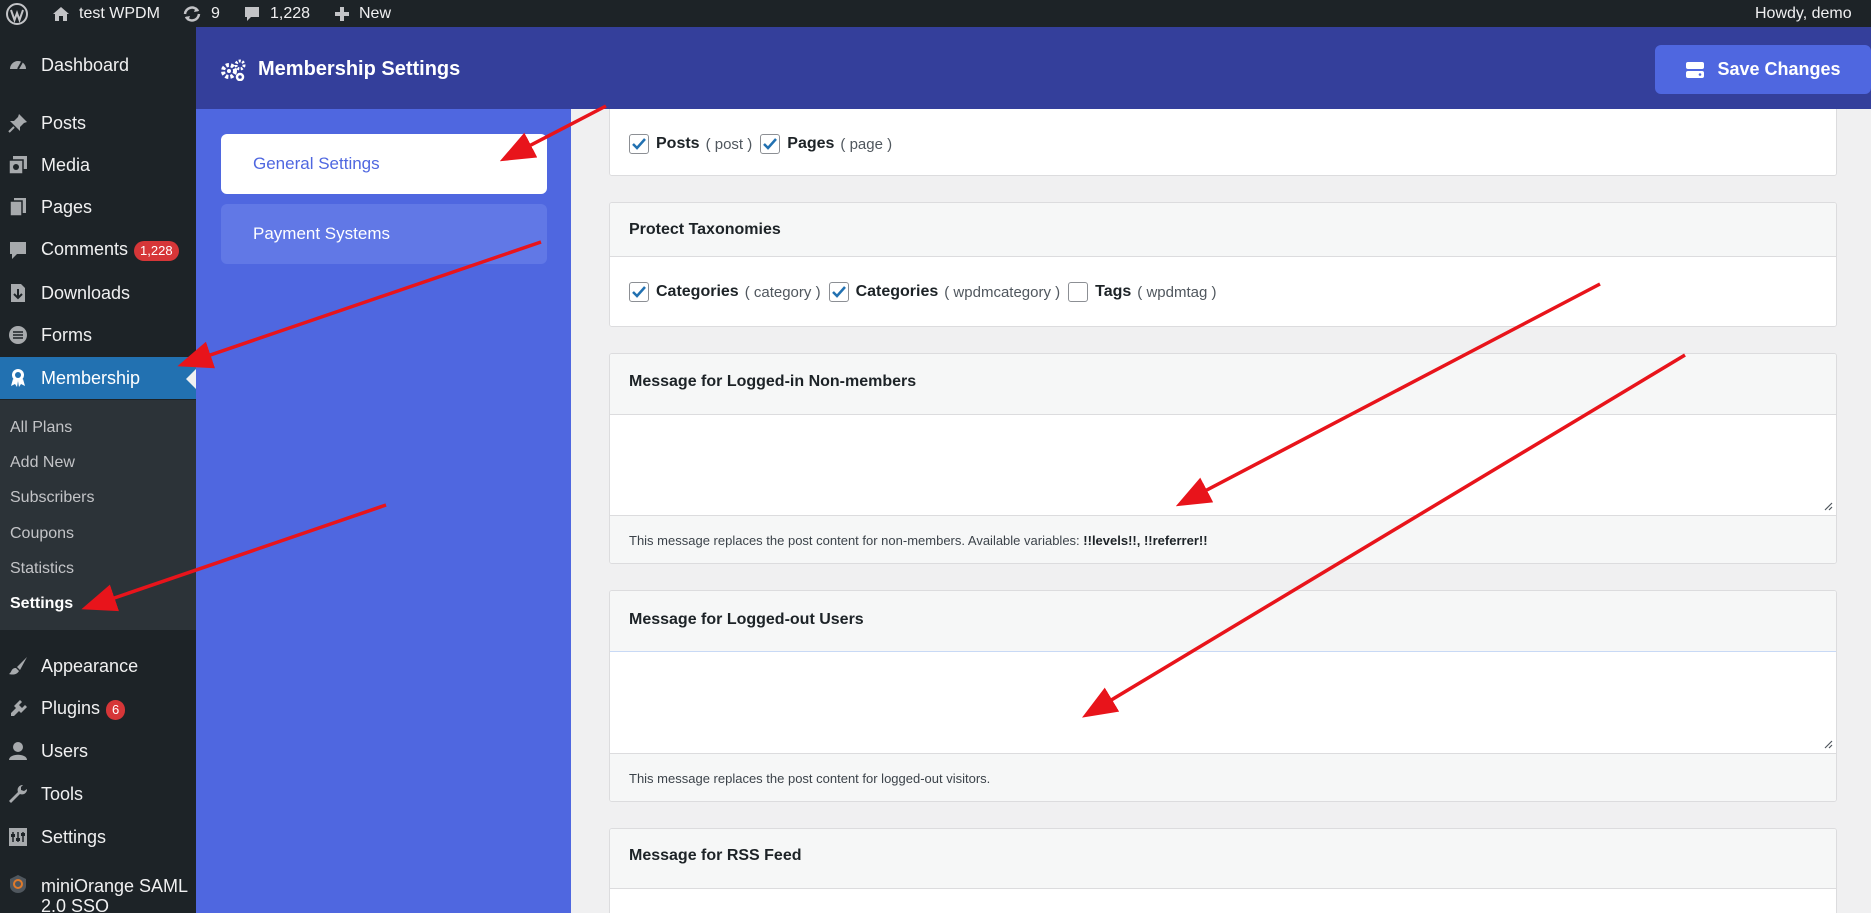 This screenshot has height=913, width=1871. What do you see at coordinates (1078, 292) in the screenshot?
I see `wpdmtag-checkbox` at bounding box center [1078, 292].